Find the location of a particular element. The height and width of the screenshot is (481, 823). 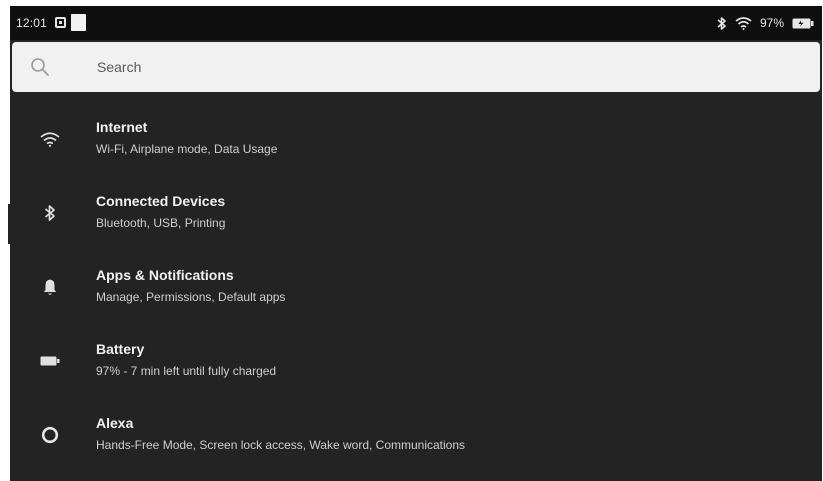

status-bar: 12:01 97% is located at coordinates (416, 23).